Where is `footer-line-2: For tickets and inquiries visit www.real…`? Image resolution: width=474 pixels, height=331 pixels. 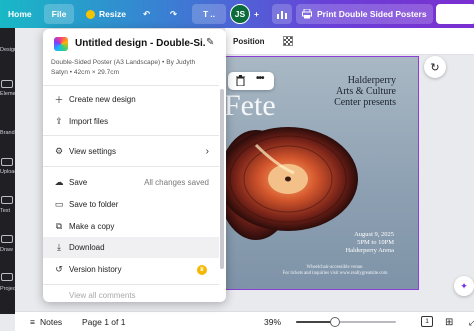
footer-line-2: For tickets and inquiries visit www.real… is located at coordinates (335, 273).